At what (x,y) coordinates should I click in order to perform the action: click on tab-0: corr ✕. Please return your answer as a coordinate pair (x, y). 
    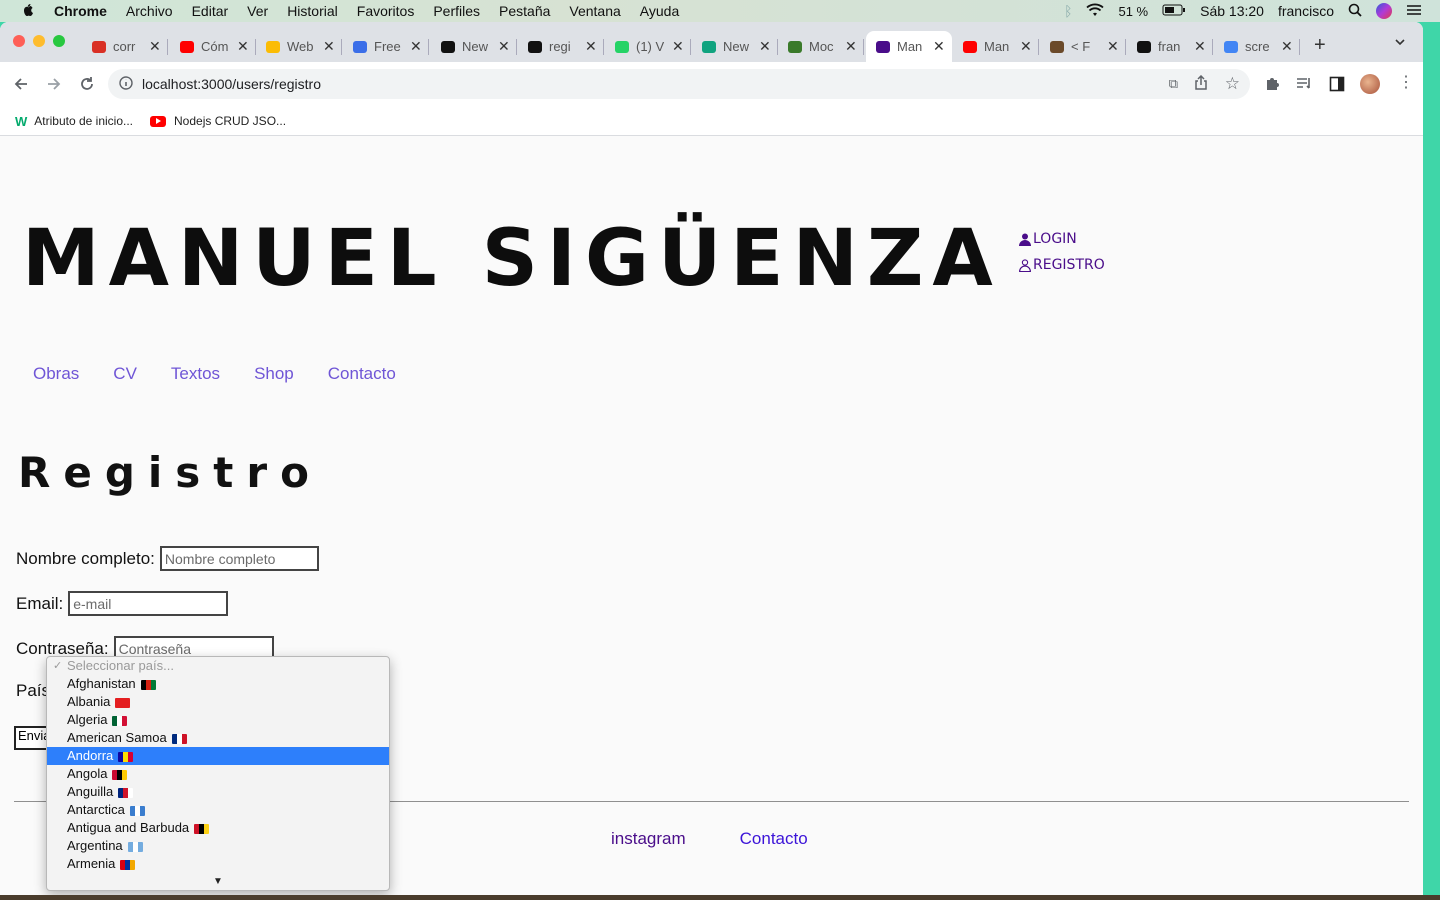
    Looking at the image, I should click on (125, 46).